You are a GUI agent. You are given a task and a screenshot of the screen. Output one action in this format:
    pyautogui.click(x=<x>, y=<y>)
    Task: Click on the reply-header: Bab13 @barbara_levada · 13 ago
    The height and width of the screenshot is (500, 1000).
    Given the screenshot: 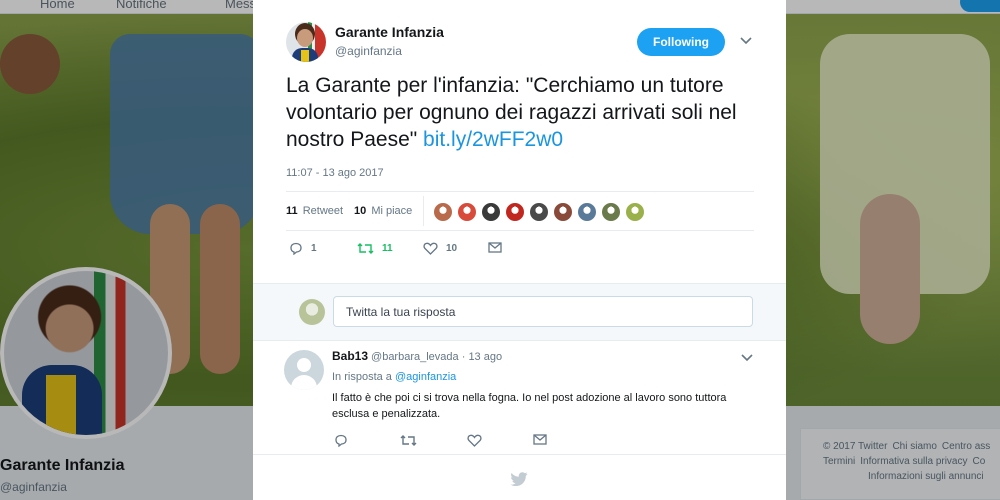 What is the action you would take?
    pyautogui.click(x=417, y=356)
    